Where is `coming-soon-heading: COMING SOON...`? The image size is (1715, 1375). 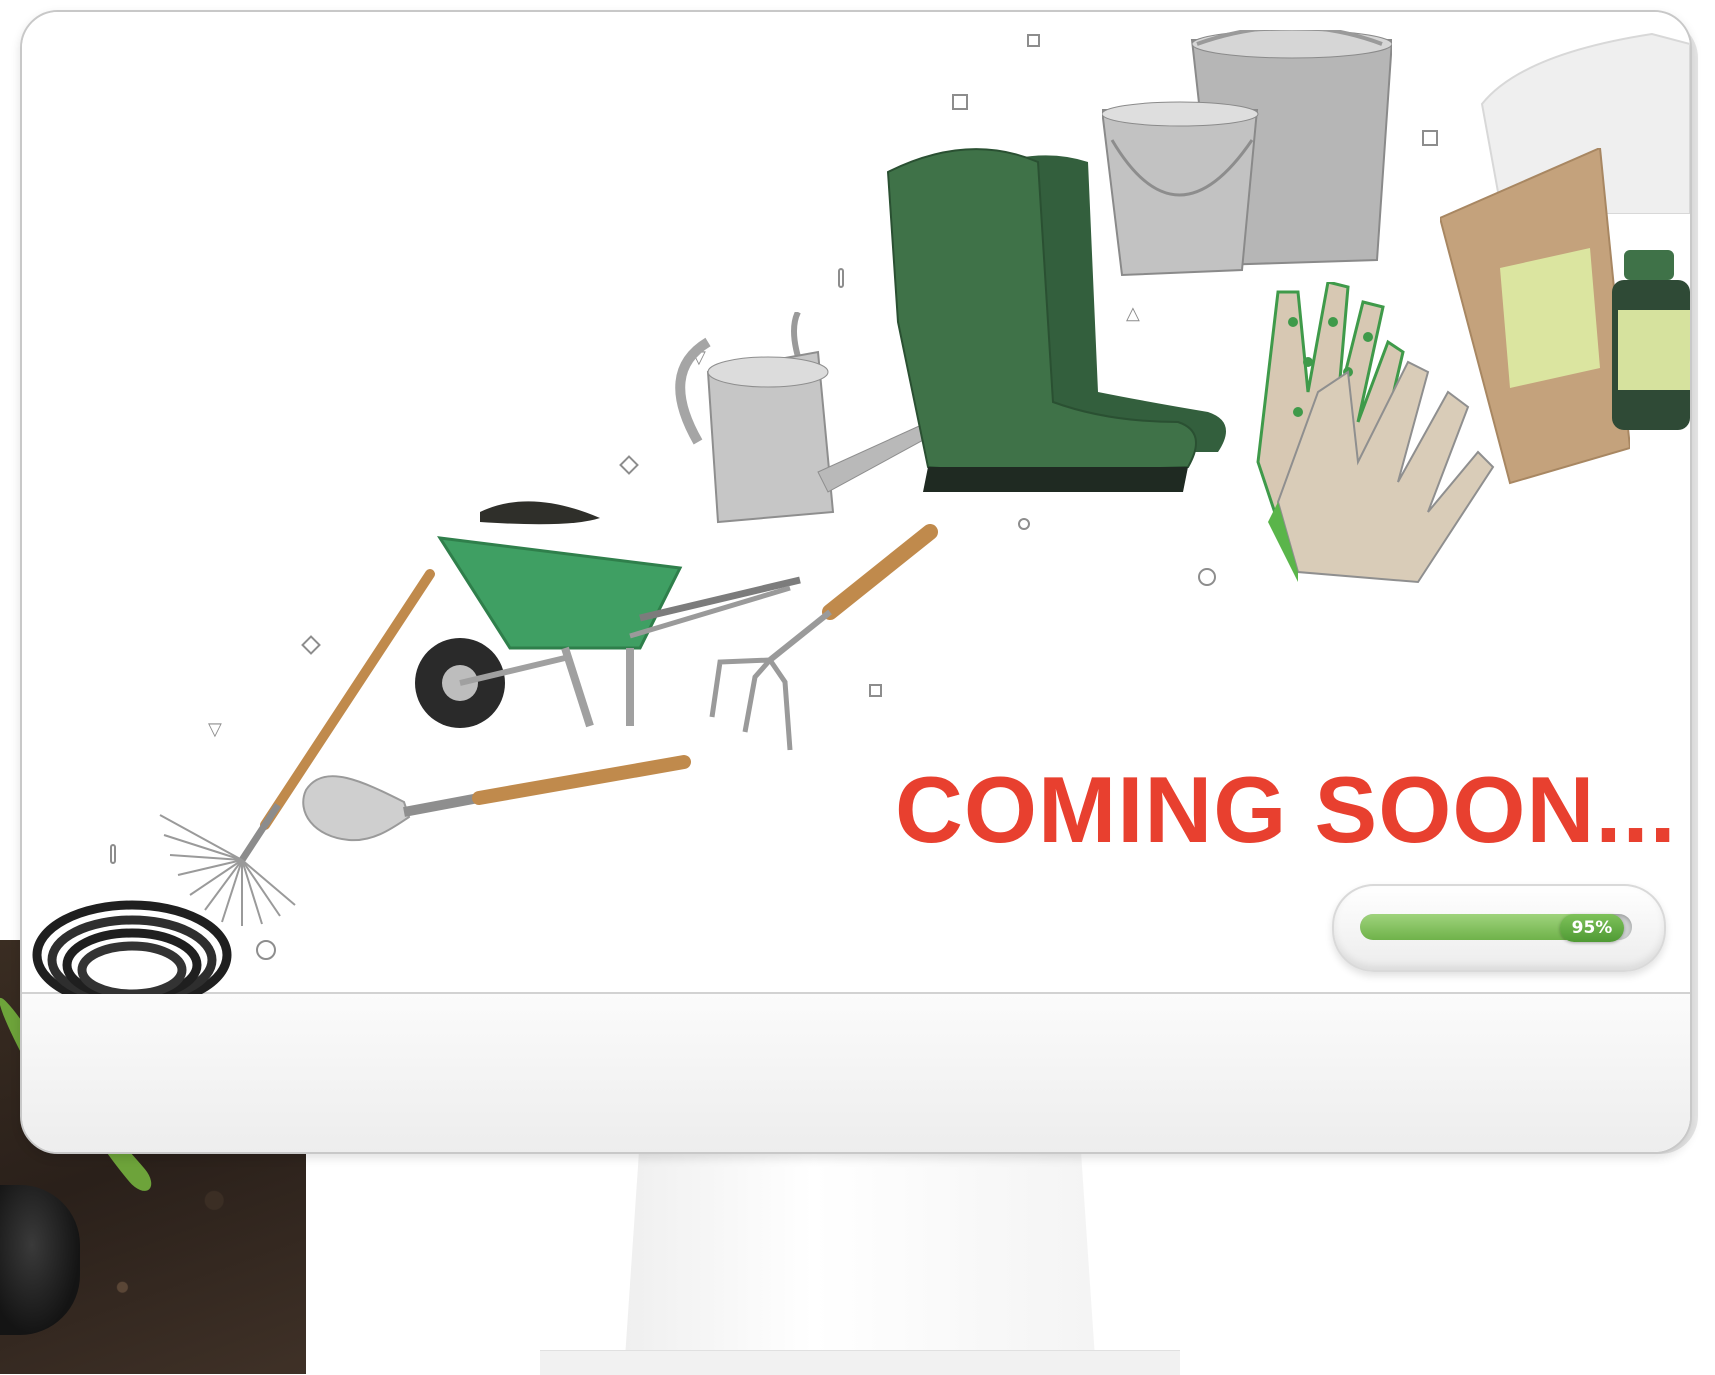
coming-soon-heading: COMING SOON... is located at coordinates (1286, 809).